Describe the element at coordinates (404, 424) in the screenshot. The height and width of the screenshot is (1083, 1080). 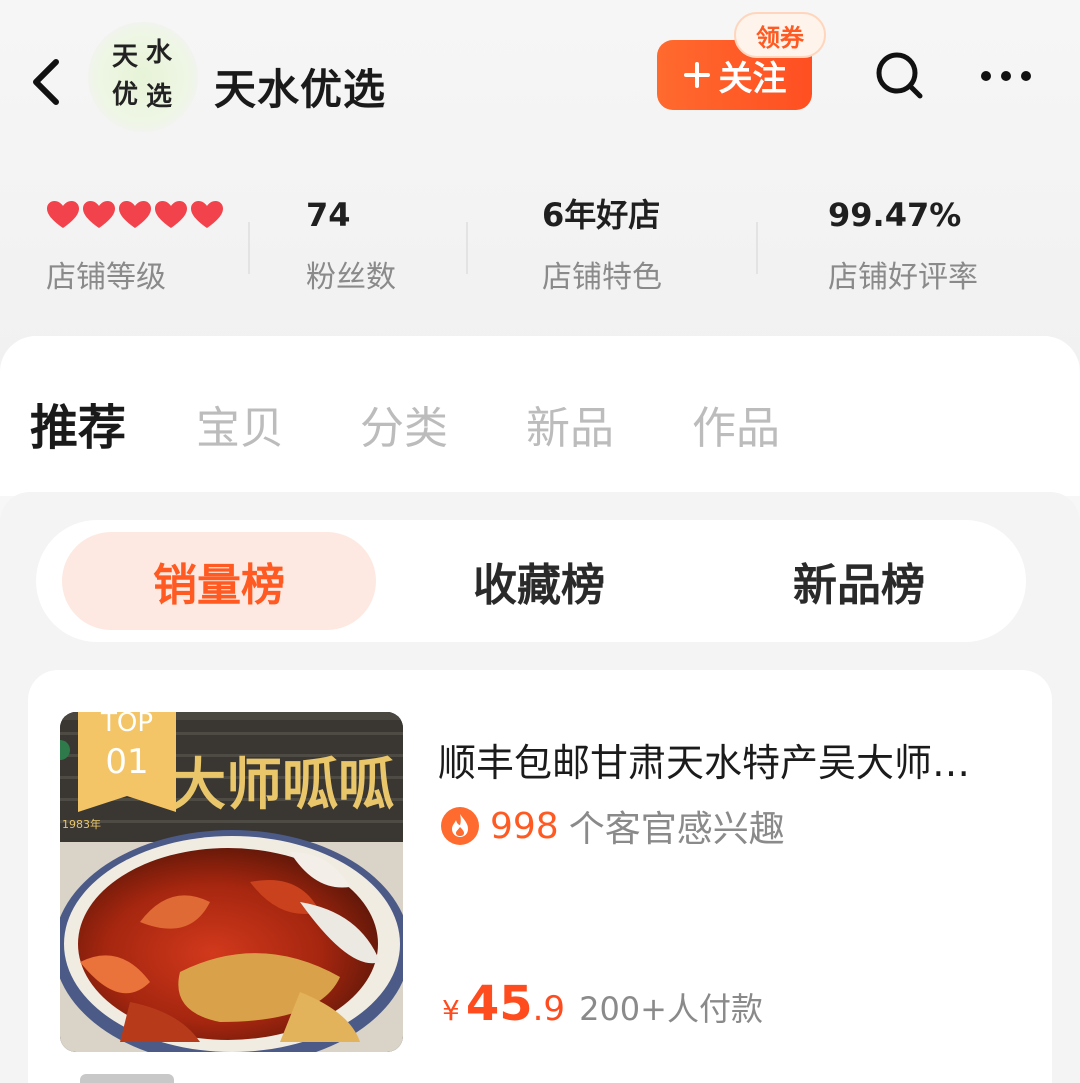
I see `tab-categories: 分类` at that location.